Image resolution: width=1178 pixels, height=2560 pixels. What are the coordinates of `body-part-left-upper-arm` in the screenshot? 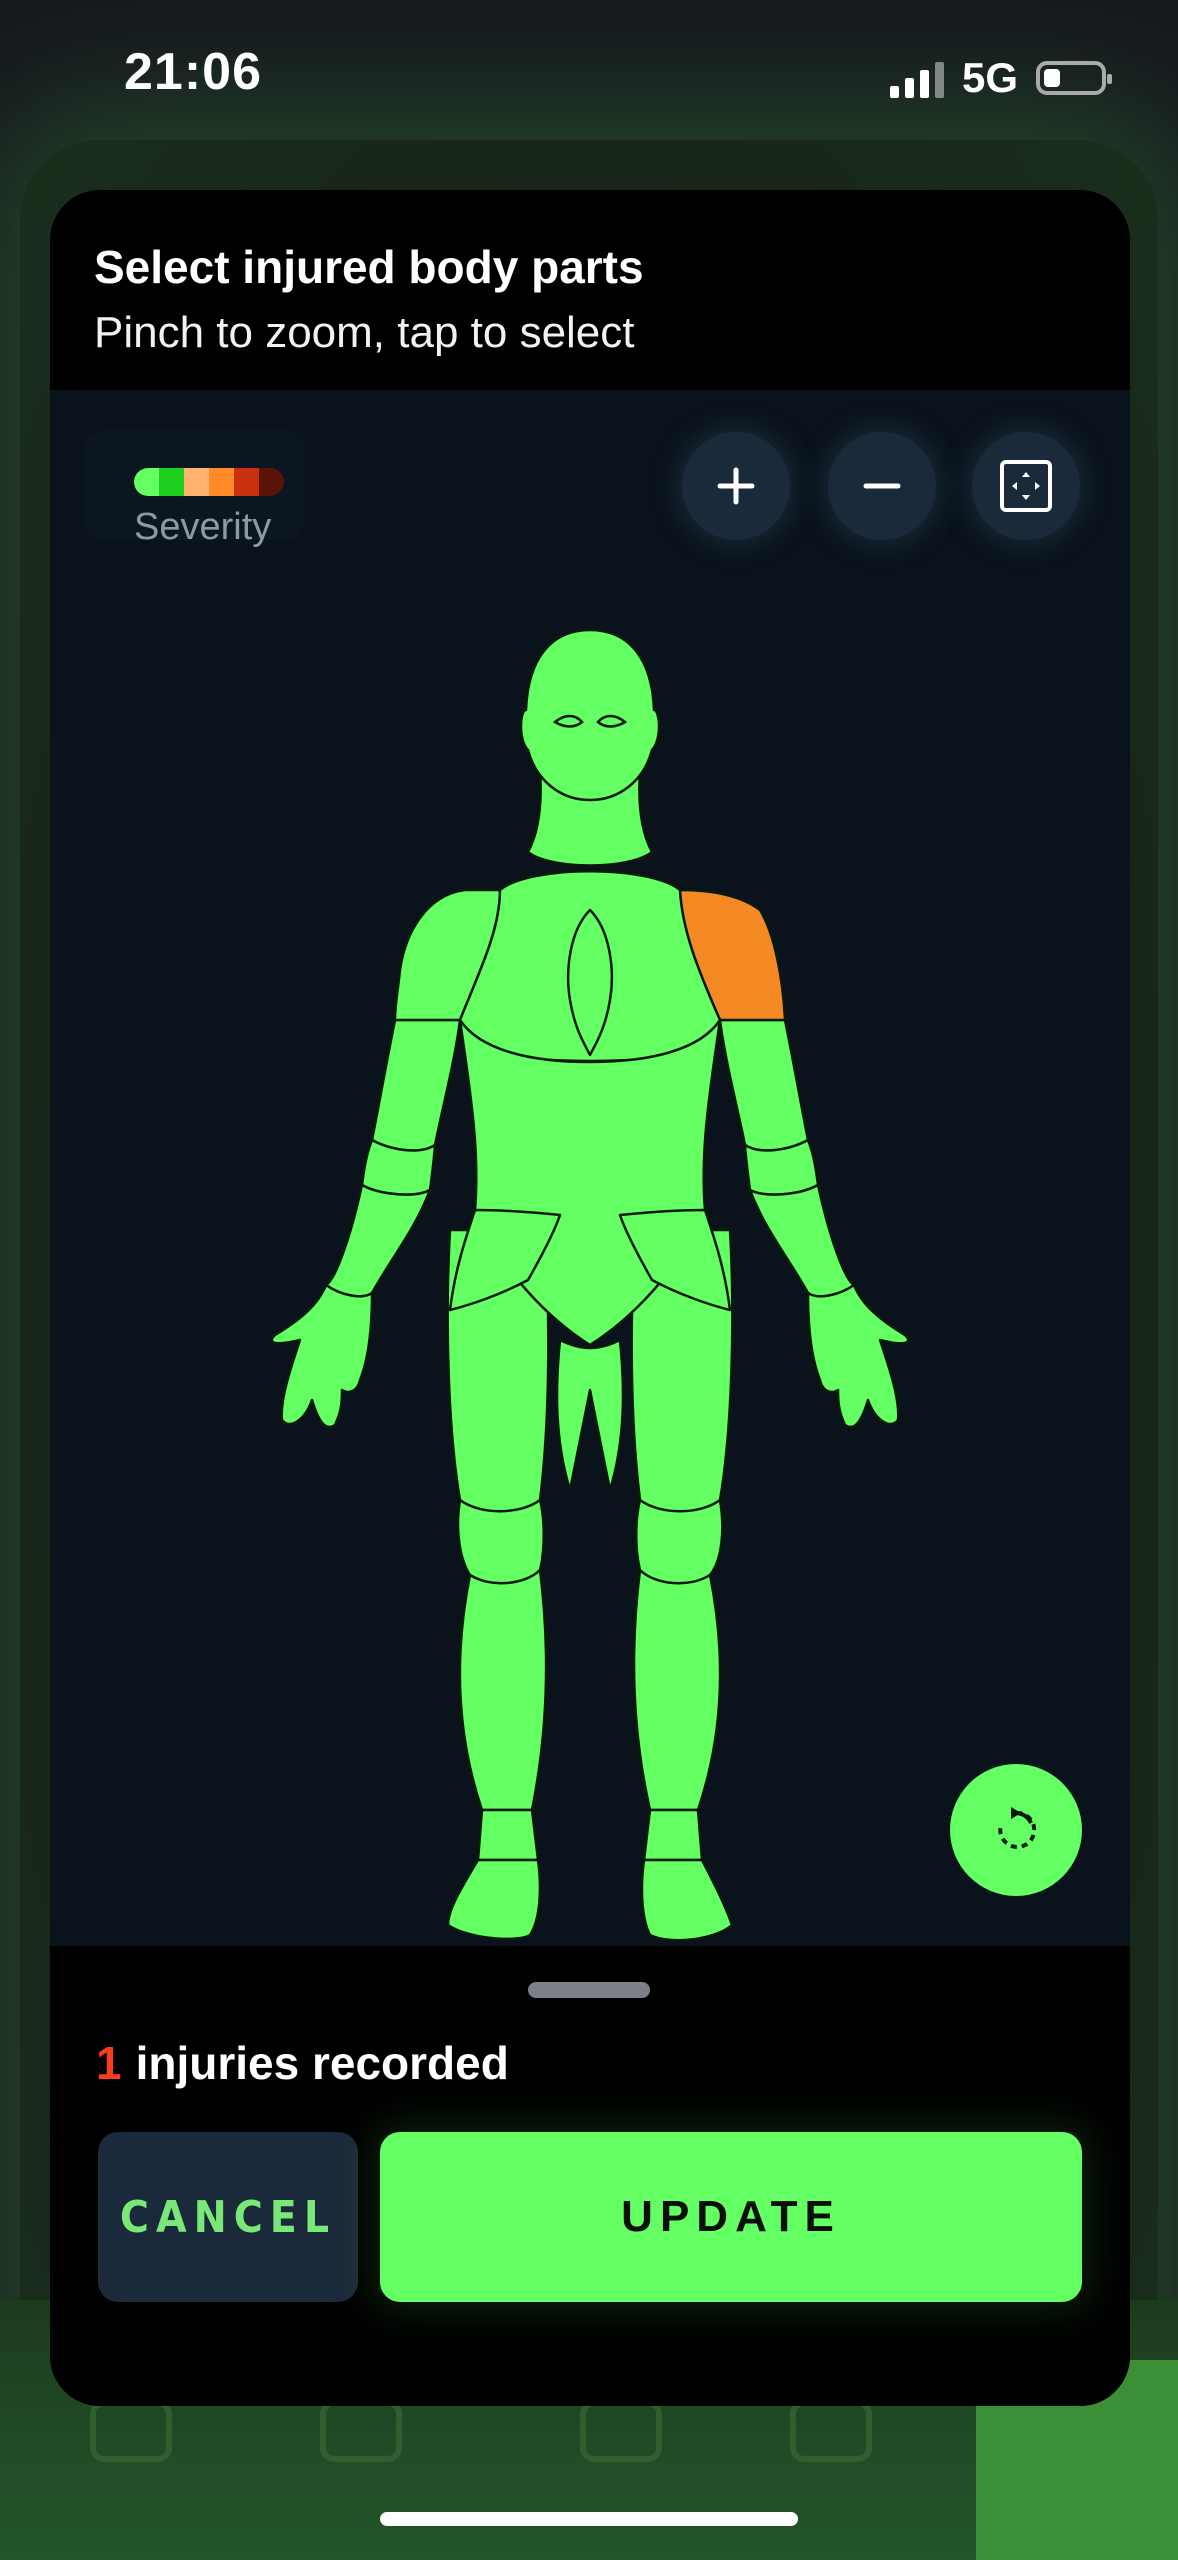 It's located at (764, 1085).